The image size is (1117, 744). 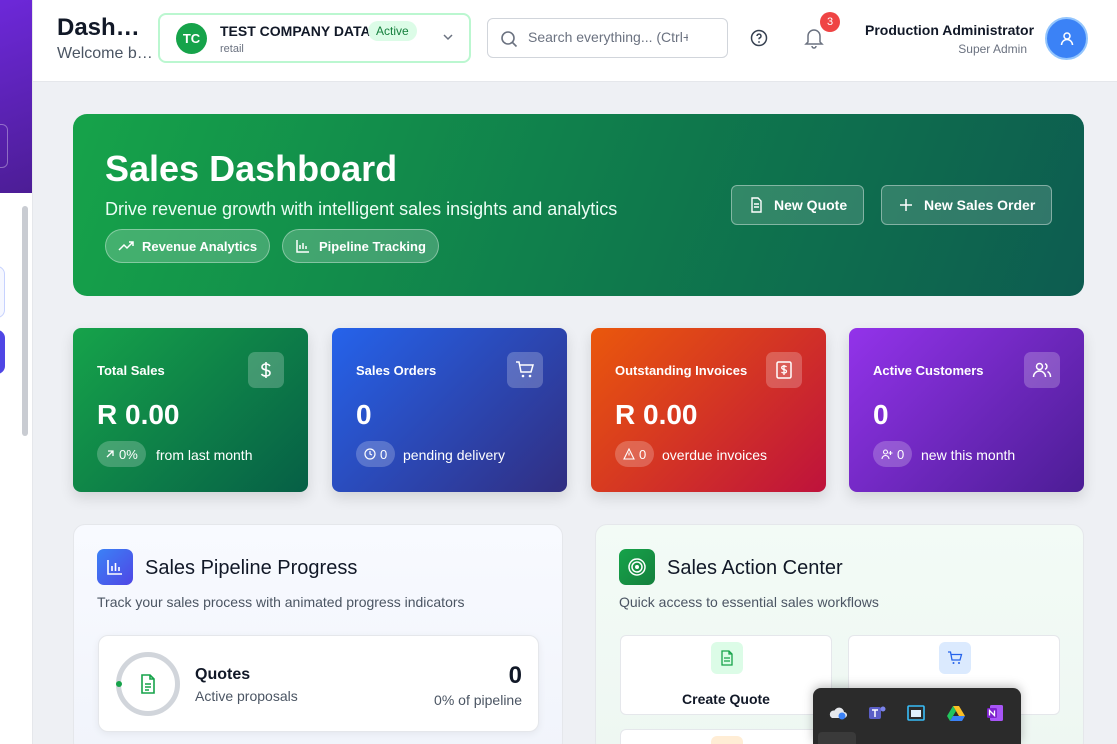 I want to click on new-sales-order-button: New Sales Order, so click(x=967, y=205).